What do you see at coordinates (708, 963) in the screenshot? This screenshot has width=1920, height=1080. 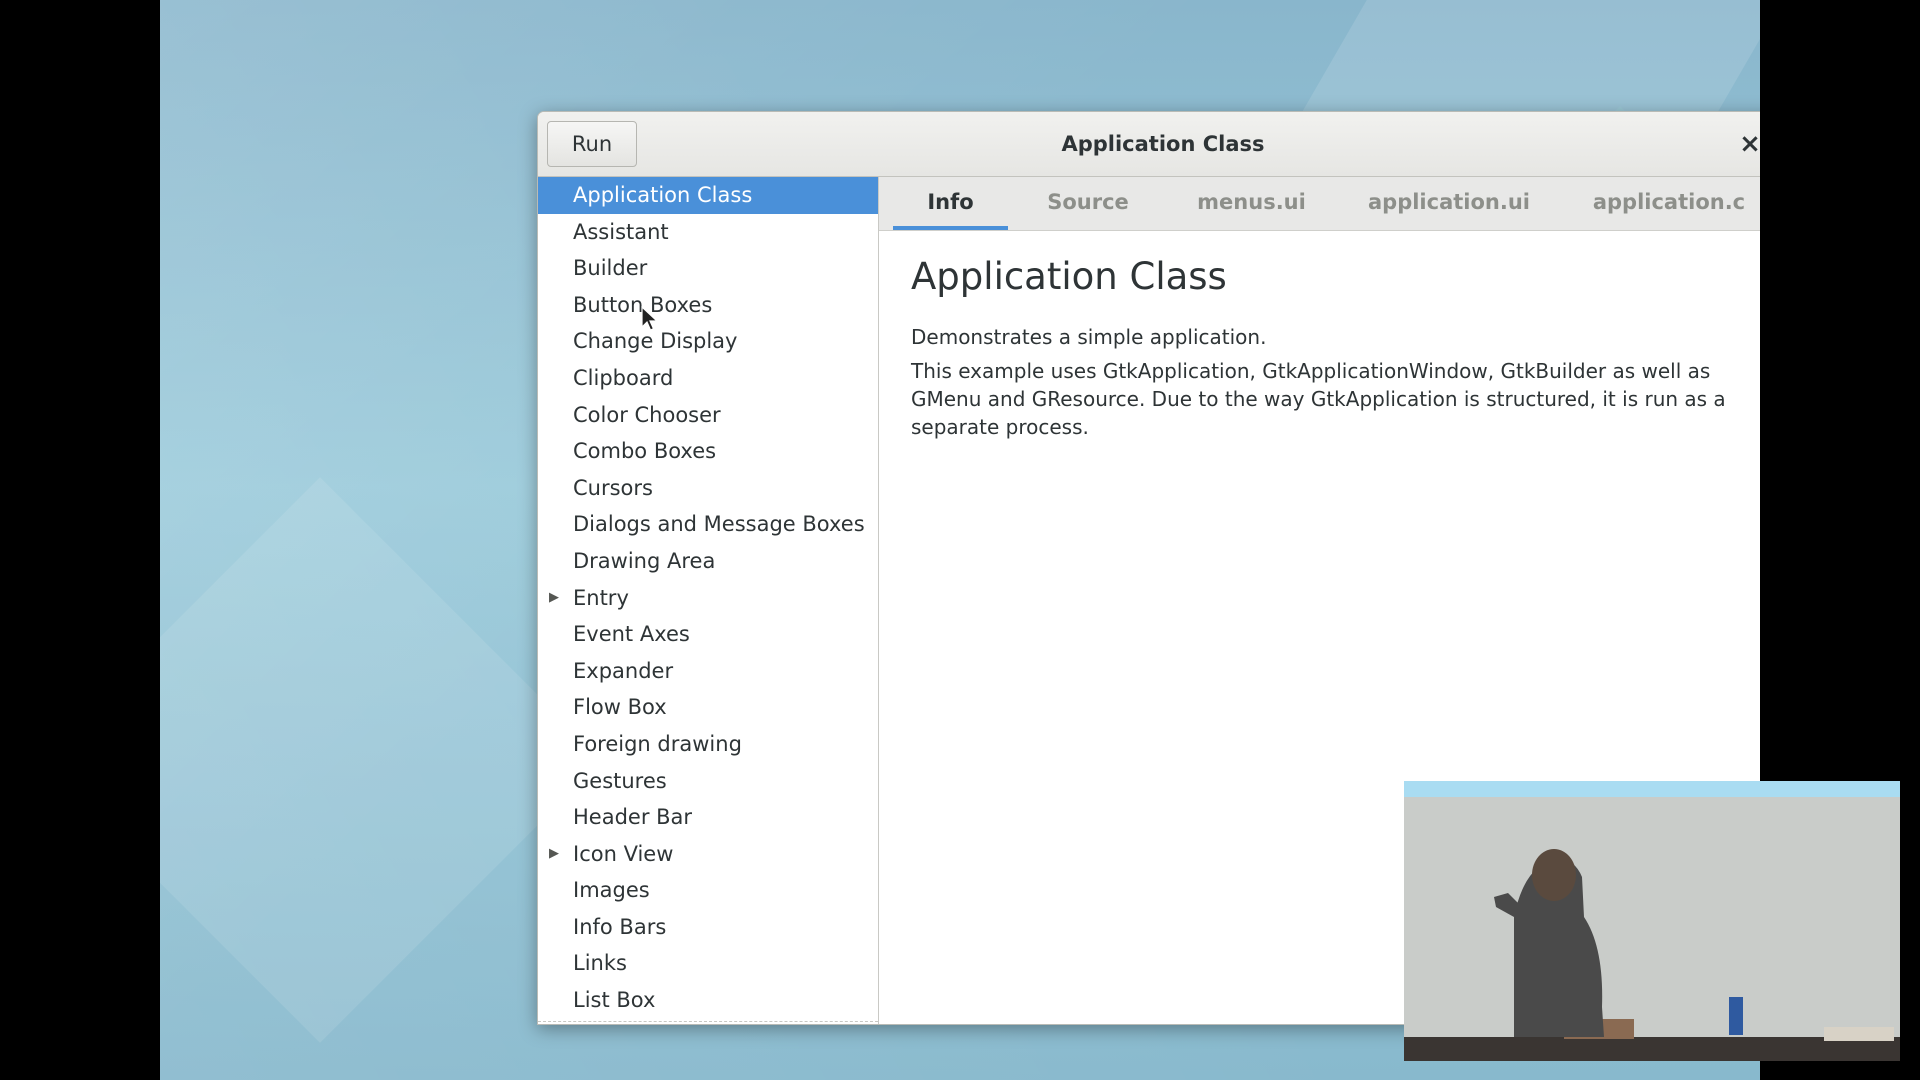 I see `sidebar-item: Links` at bounding box center [708, 963].